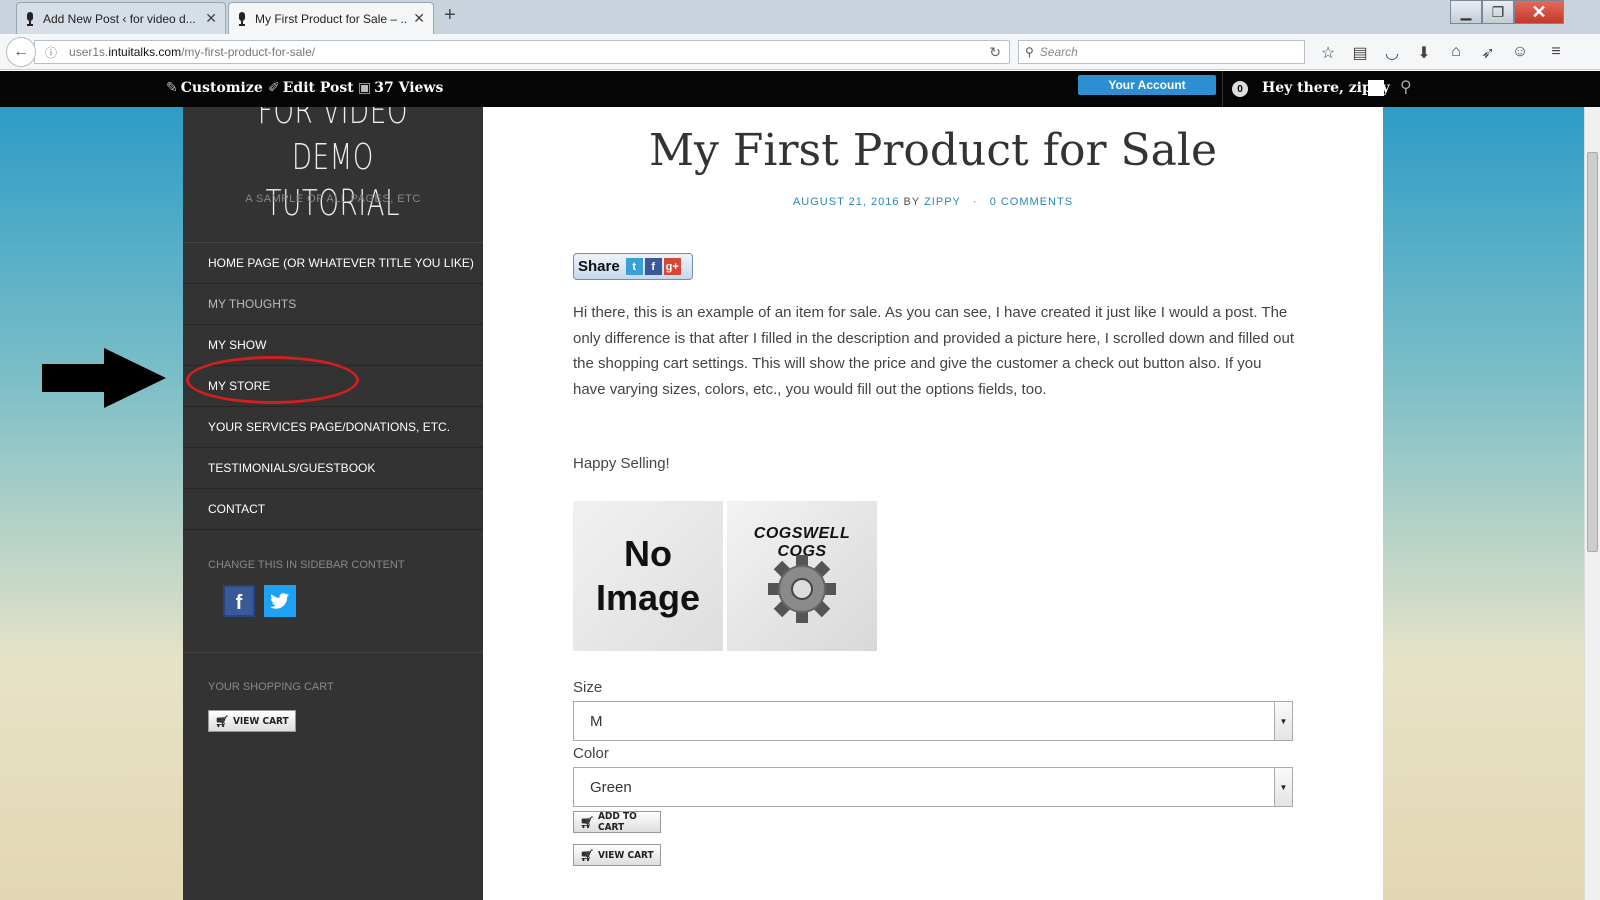 Image resolution: width=1600 pixels, height=900 pixels. I want to click on chat-icon: ☺, so click(1520, 52).